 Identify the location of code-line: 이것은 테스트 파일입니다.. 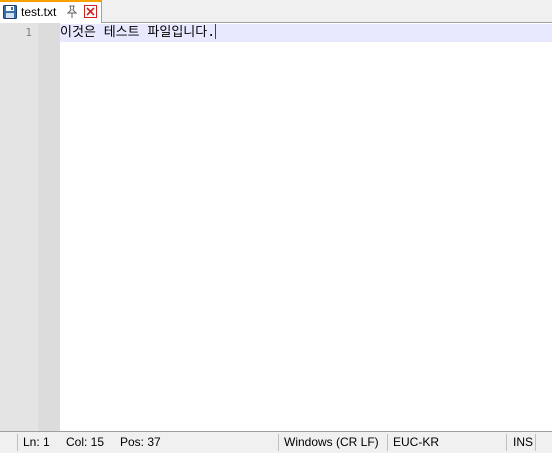
(138, 33).